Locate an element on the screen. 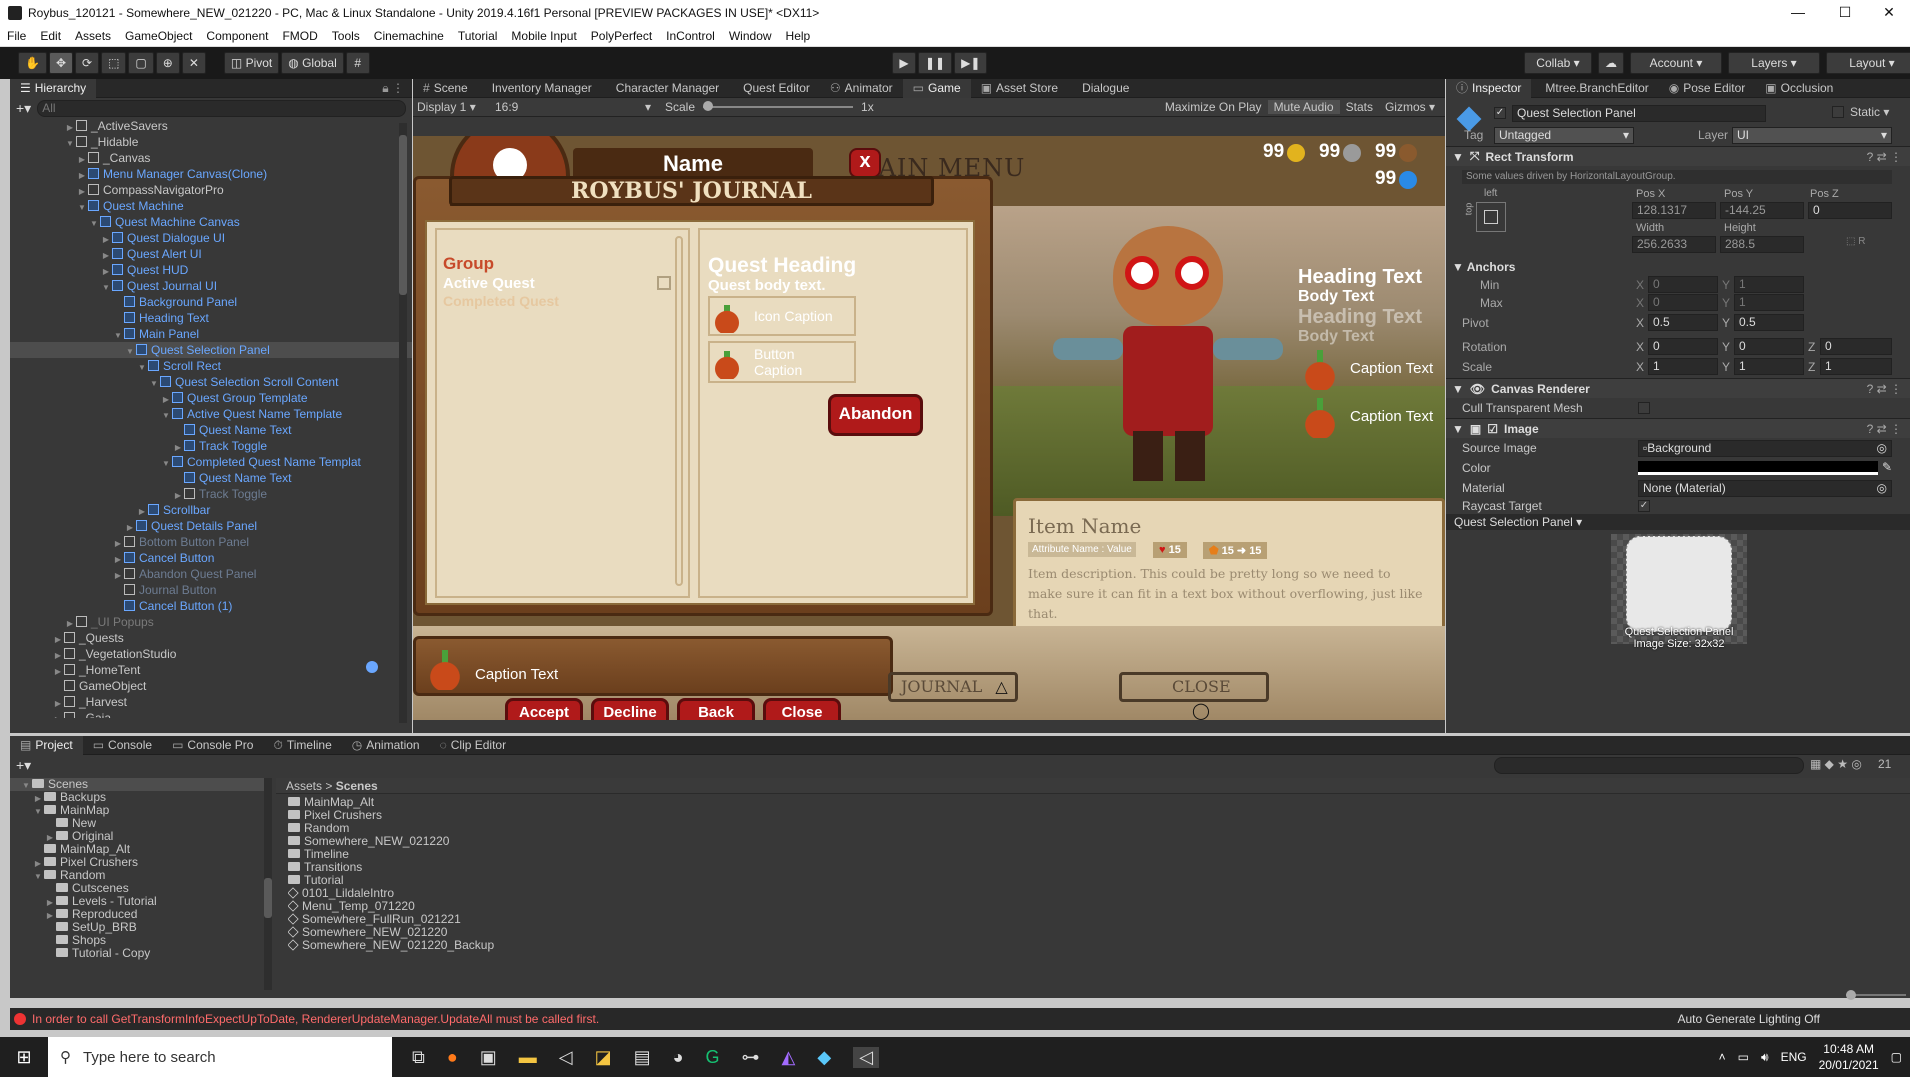  component-menu-icon: ? ⇄ ⋮ is located at coordinates (1888, 389).